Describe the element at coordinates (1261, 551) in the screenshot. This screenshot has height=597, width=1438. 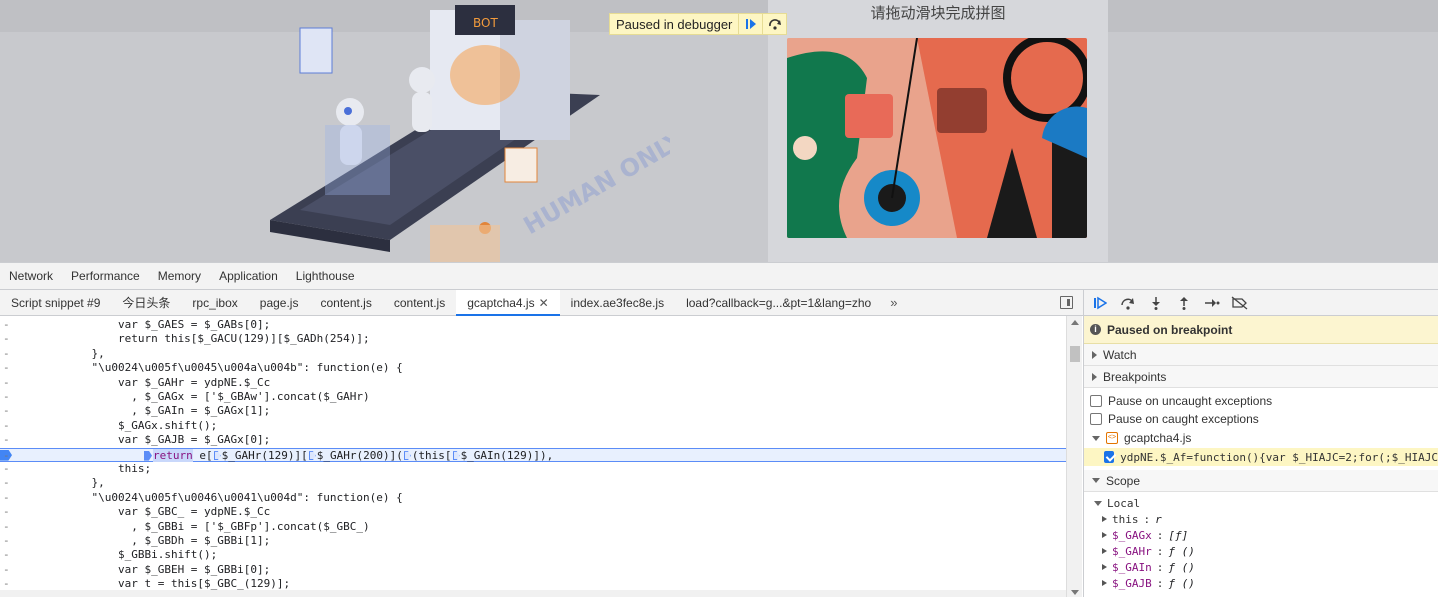
I see `scope-variable: $_GAHr: ƒ ()` at that location.